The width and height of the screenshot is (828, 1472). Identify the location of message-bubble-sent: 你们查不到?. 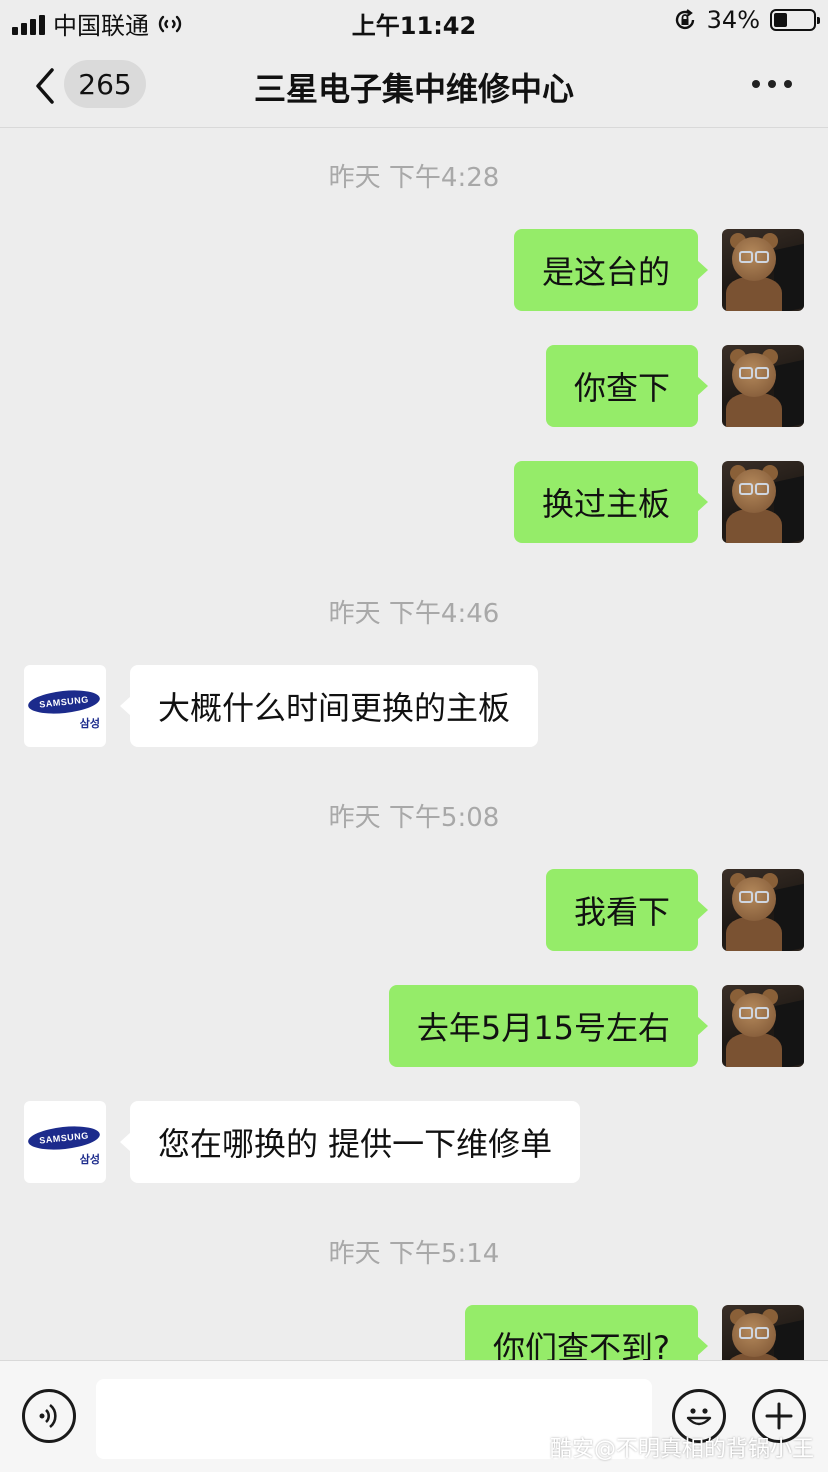
(586, 1332).